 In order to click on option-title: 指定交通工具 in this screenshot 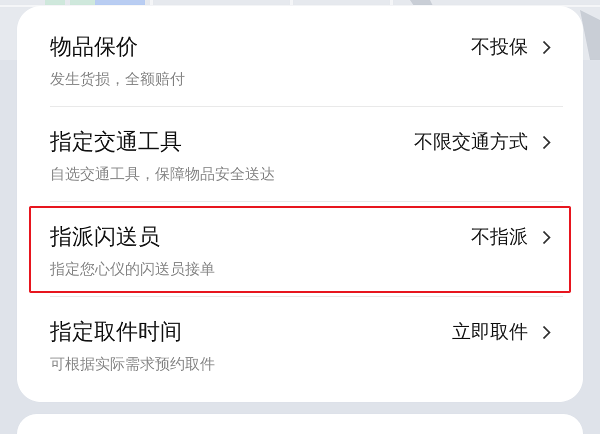, I will do `click(116, 143)`.